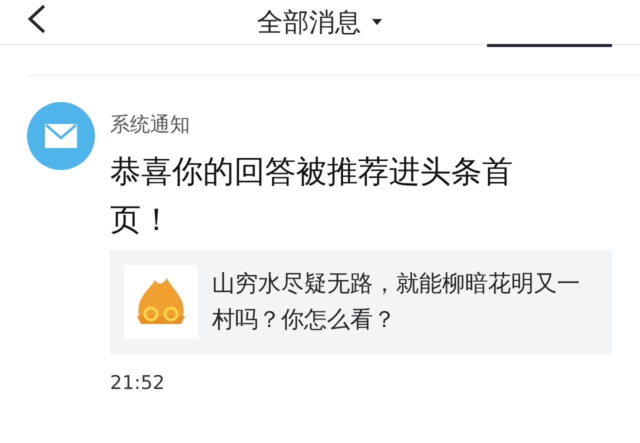 The width and height of the screenshot is (640, 443). What do you see at coordinates (37, 19) in the screenshot?
I see `back-button` at bounding box center [37, 19].